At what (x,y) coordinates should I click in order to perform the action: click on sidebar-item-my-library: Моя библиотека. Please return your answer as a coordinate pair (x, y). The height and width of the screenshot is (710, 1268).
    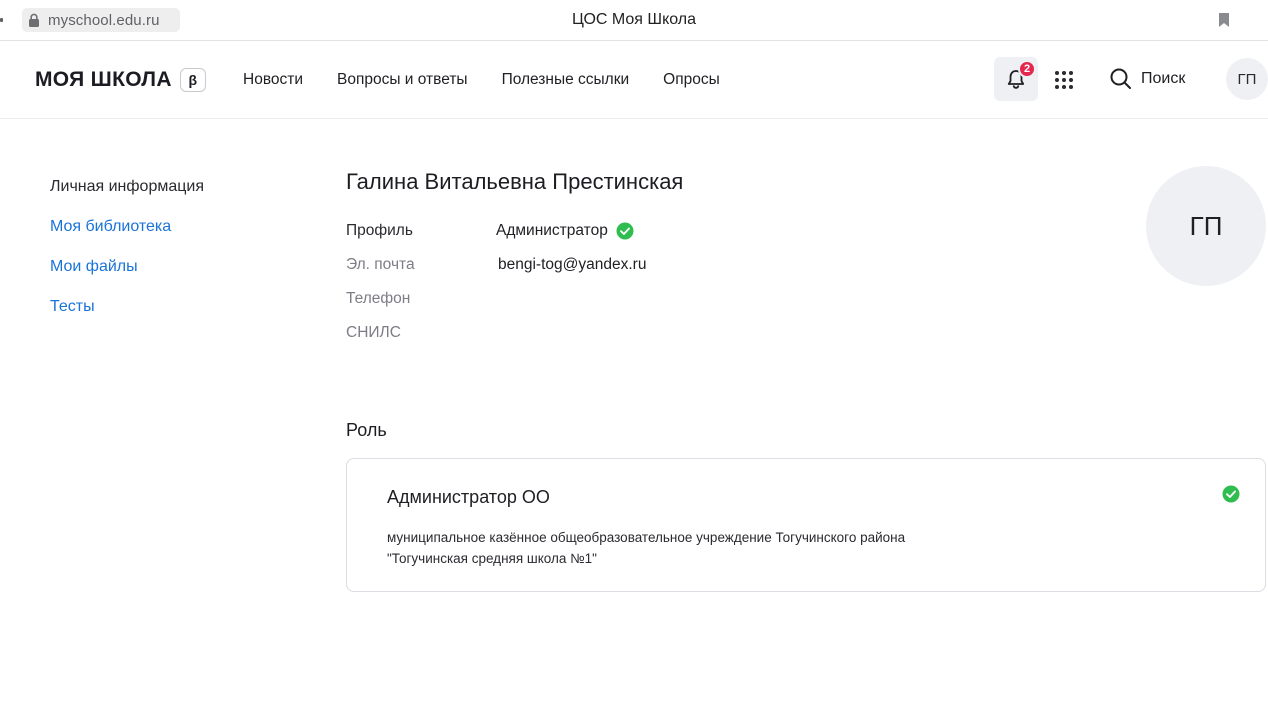
    Looking at the image, I should click on (127, 238).